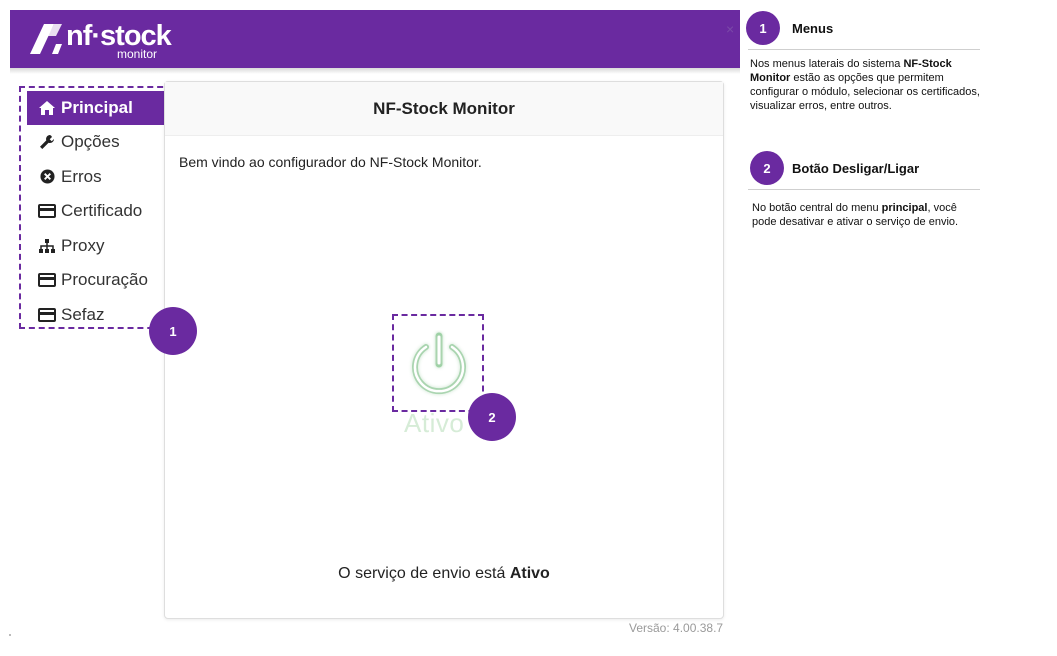 The image size is (1057, 656). Describe the element at coordinates (856, 168) in the screenshot. I see `note-title-power: Botão Desligar/Ligar` at that location.